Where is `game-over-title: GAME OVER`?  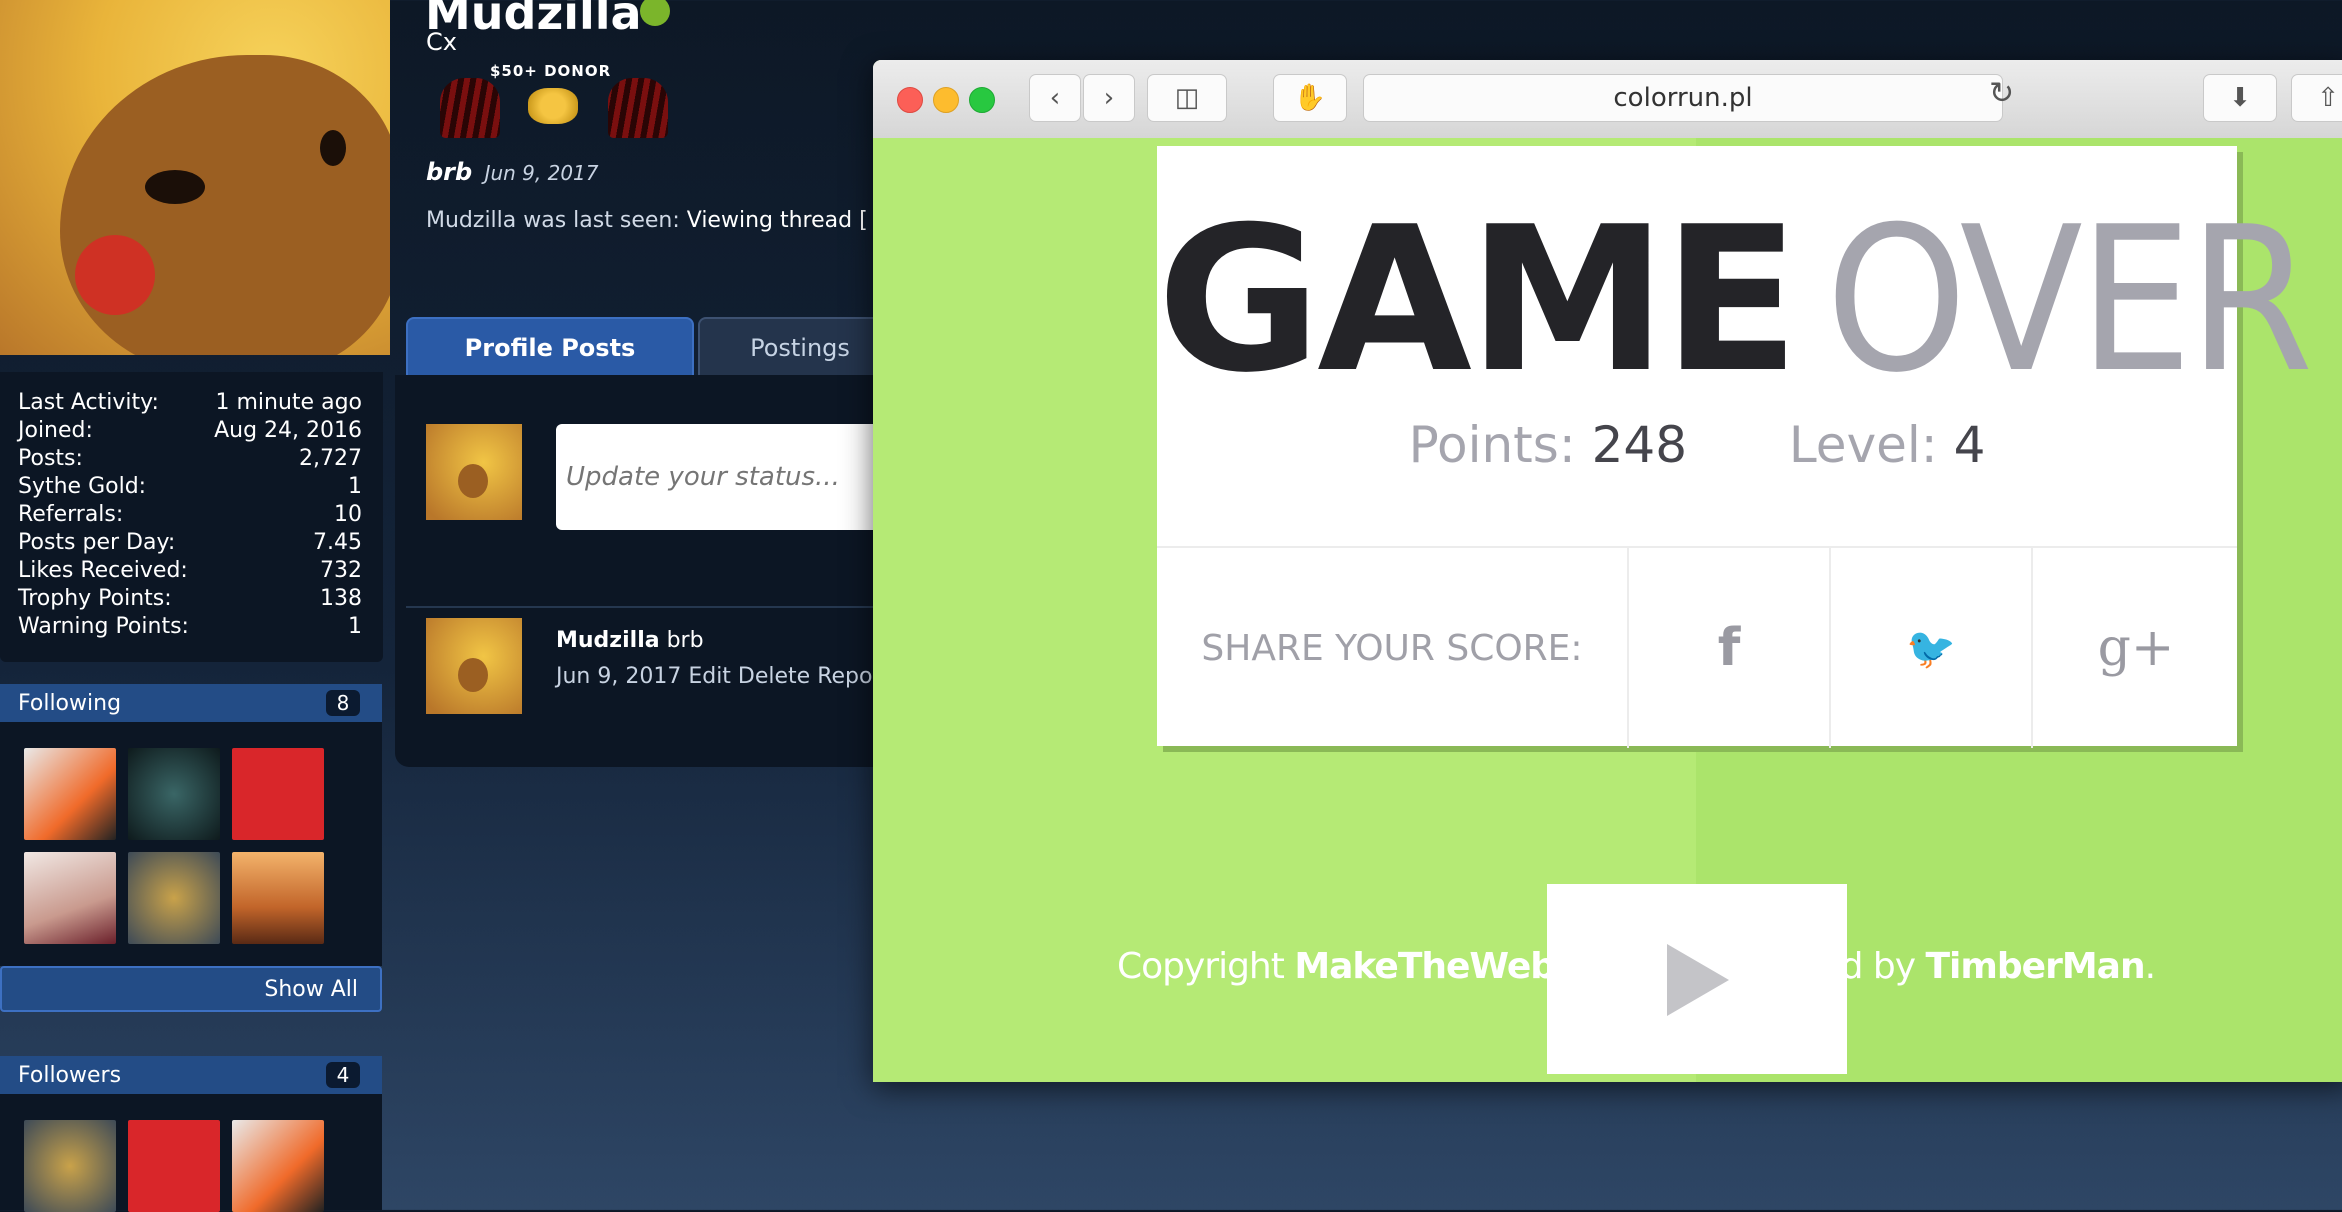
game-over-title: GAME OVER is located at coordinates (1735, 301).